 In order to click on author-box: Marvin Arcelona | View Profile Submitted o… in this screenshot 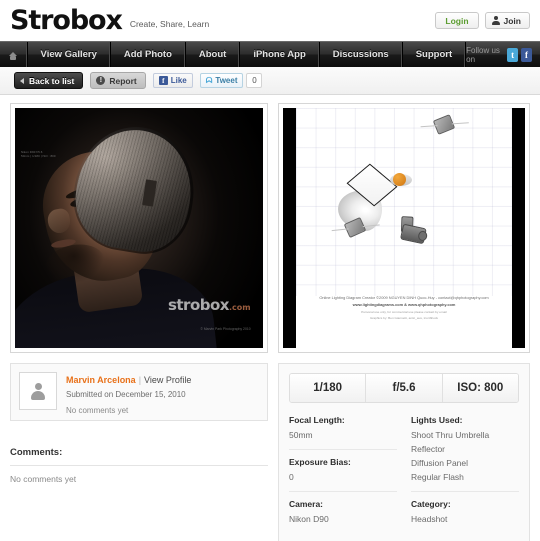, I will do `click(139, 392)`.